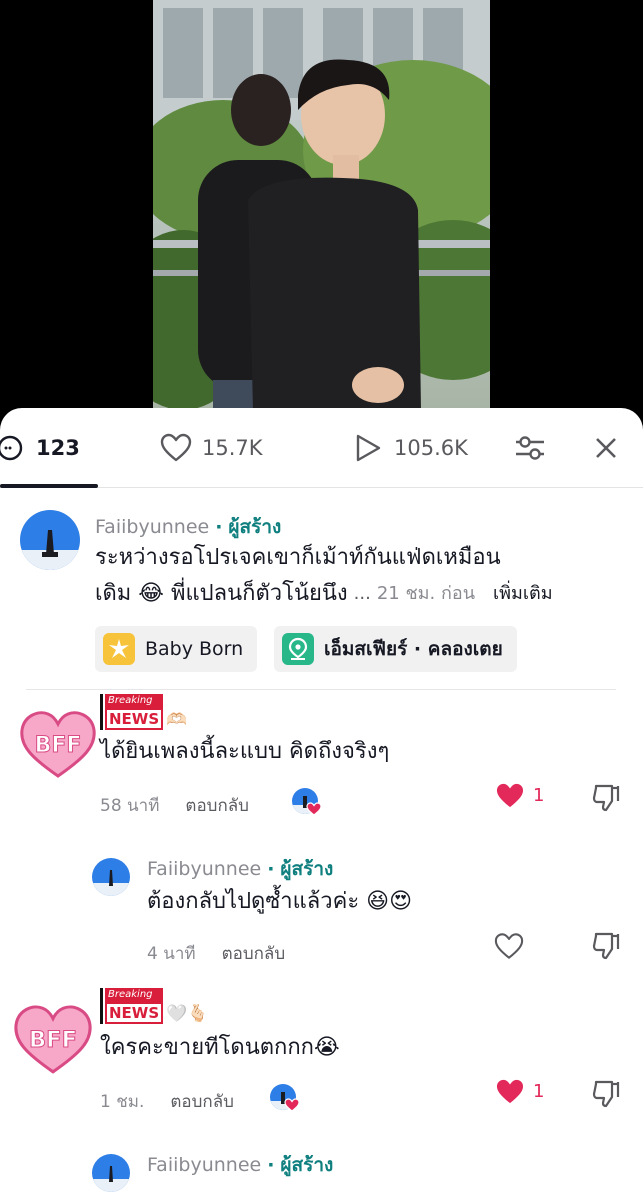 The image size is (643, 1200). Describe the element at coordinates (523, 594) in the screenshot. I see `see-more-button: เพิ่มเติม` at that location.